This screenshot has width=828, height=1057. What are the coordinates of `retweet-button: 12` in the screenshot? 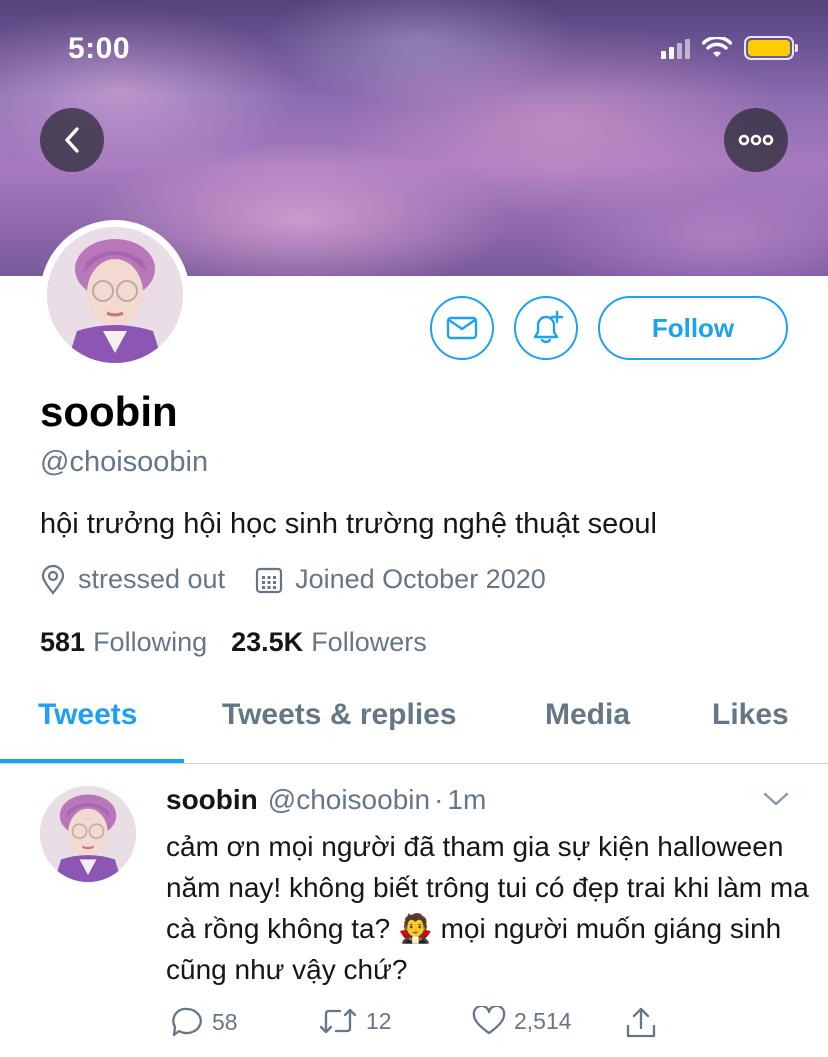 It's located at (355, 1021).